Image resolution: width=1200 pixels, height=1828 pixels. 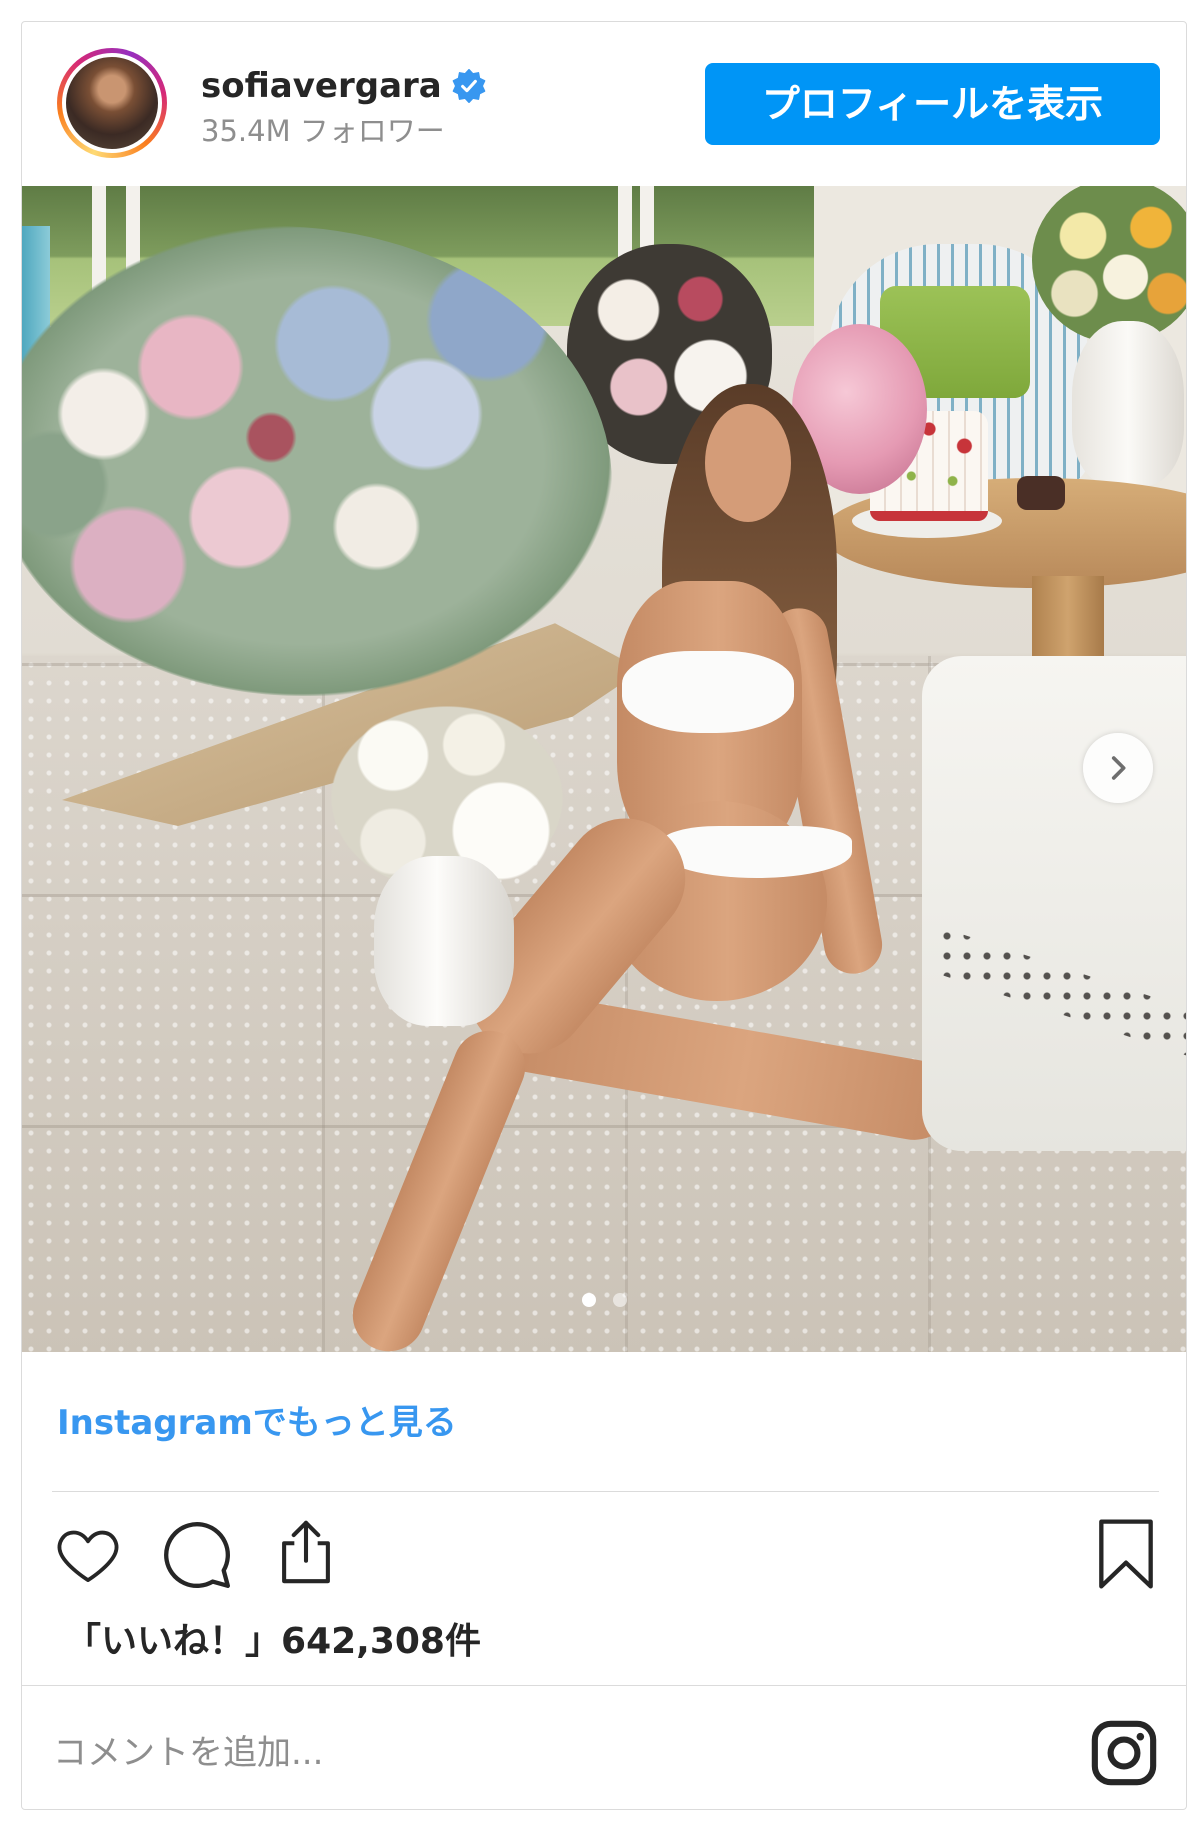 I want to click on photo-small-cake, so click(x=1041, y=493).